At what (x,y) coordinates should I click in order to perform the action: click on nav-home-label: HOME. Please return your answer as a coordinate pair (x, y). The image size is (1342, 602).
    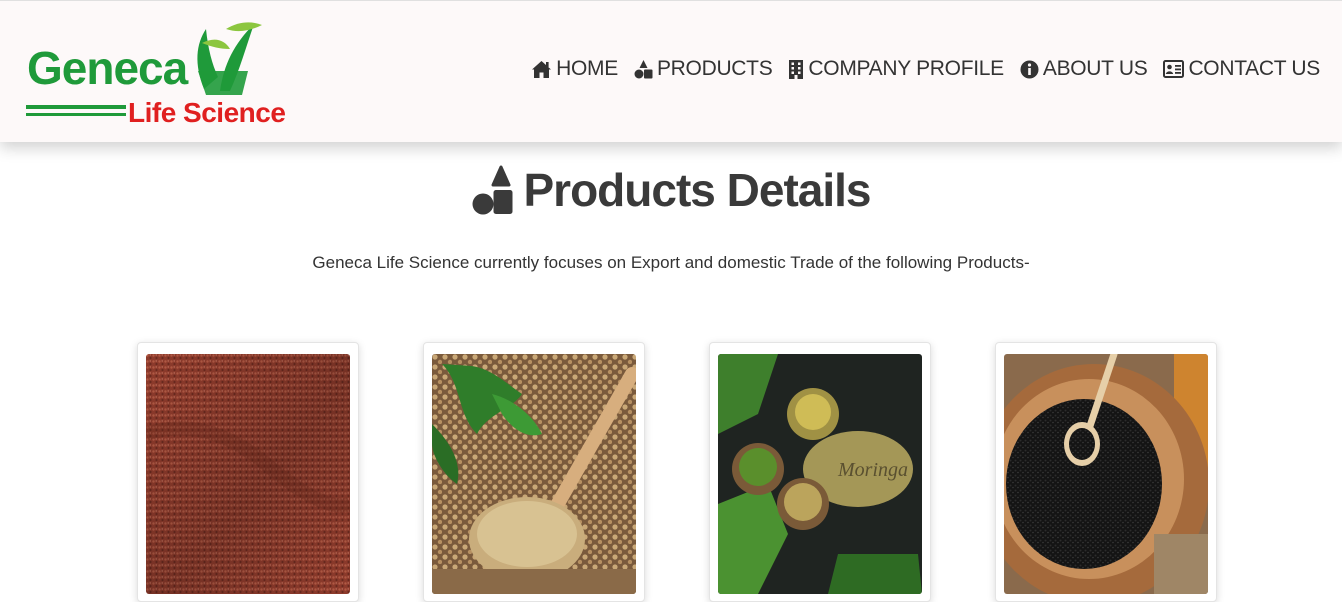
    Looking at the image, I should click on (587, 68).